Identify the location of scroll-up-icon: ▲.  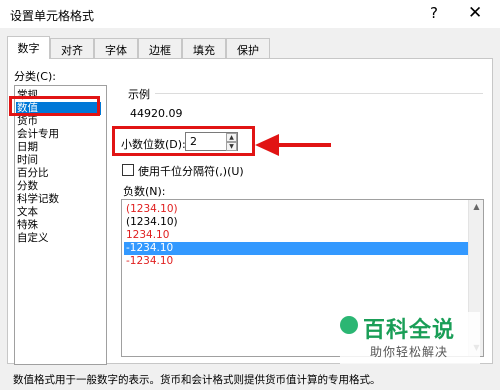
(476, 207).